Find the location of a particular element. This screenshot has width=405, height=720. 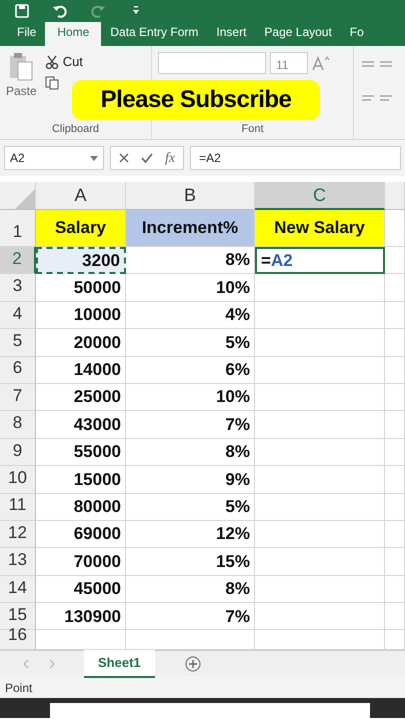

font-name-field is located at coordinates (212, 63).